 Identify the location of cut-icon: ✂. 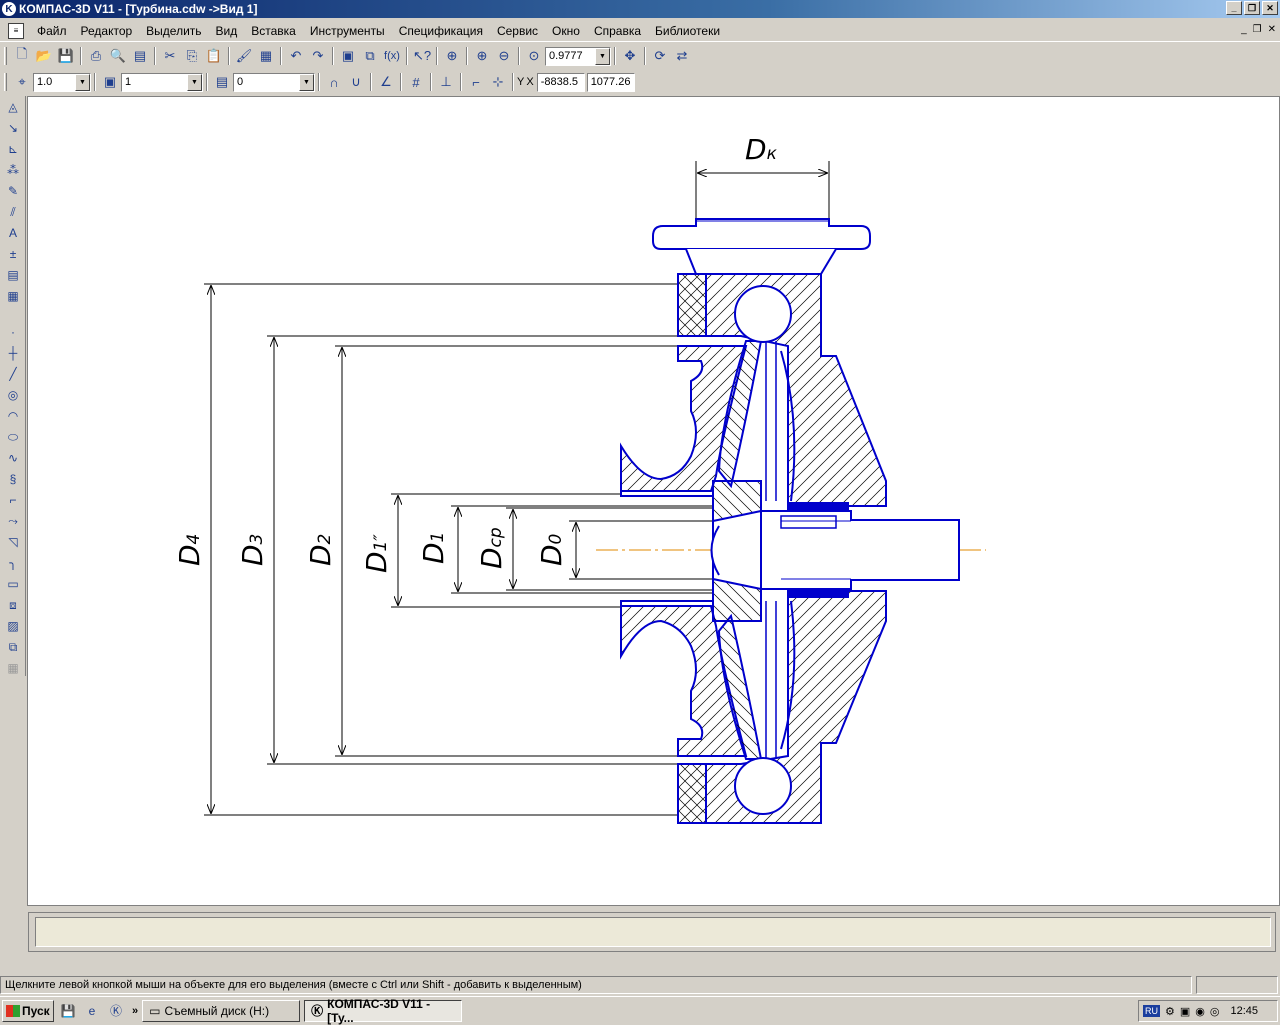
(170, 56).